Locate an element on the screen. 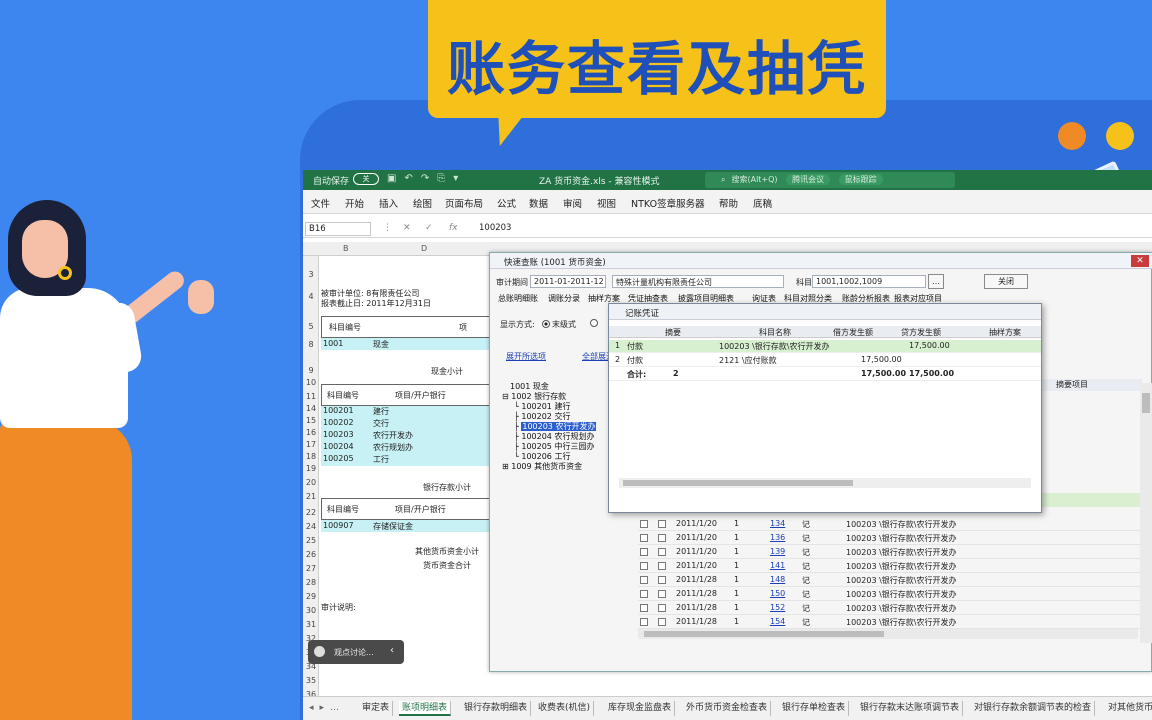  row-header: 14 is located at coordinates (311, 408).